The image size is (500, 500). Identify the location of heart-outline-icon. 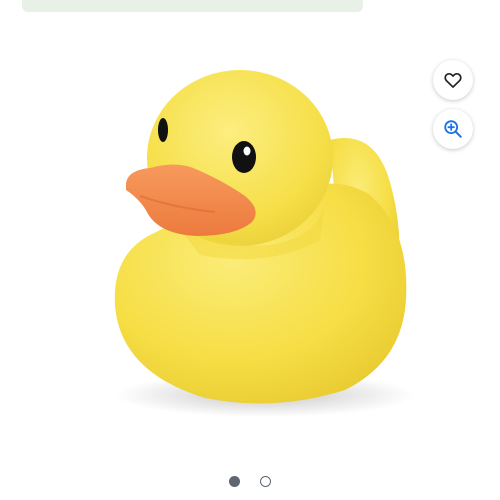
(453, 80).